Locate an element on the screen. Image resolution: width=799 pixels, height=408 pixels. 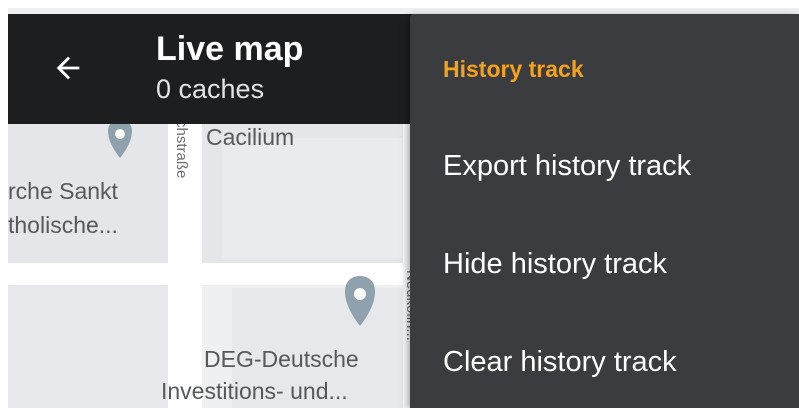
menu-item-label: Hide history track is located at coordinates (555, 263).